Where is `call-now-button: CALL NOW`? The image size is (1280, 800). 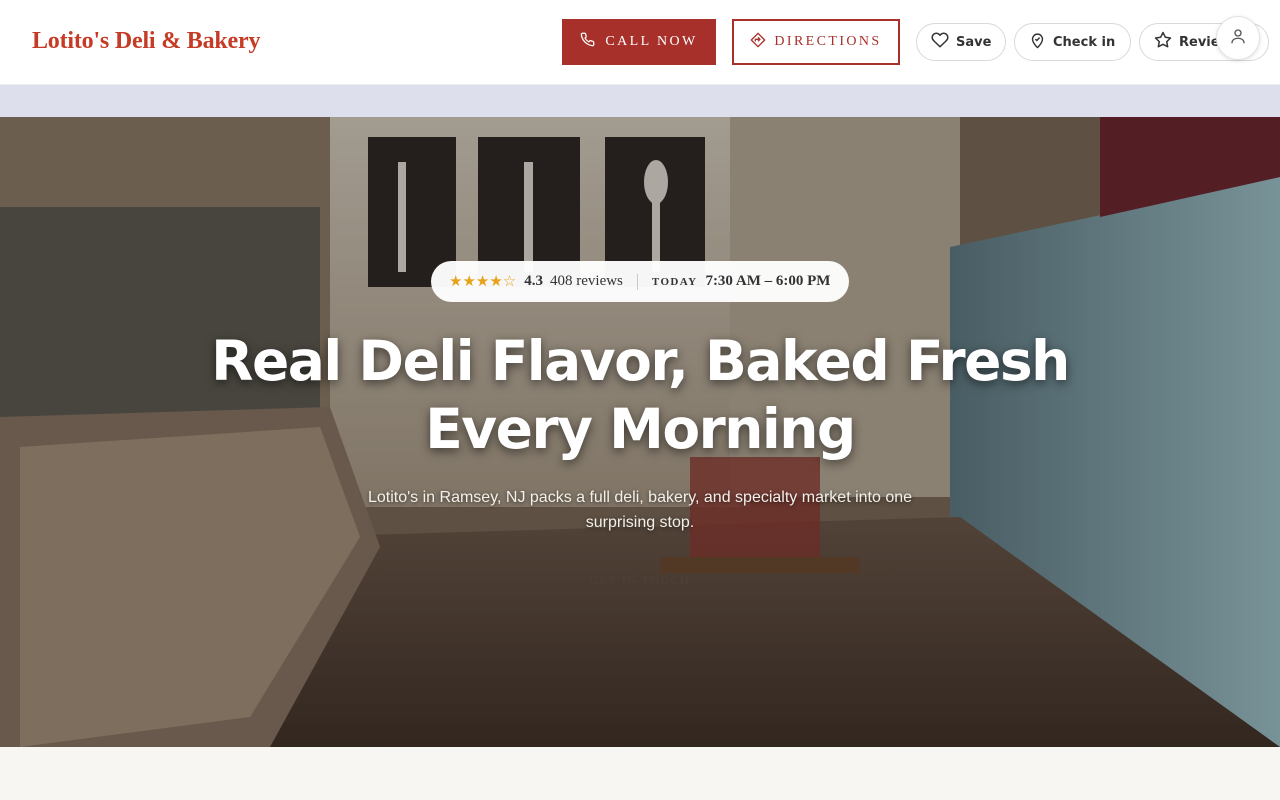 call-now-button: CALL NOW is located at coordinates (639, 42).